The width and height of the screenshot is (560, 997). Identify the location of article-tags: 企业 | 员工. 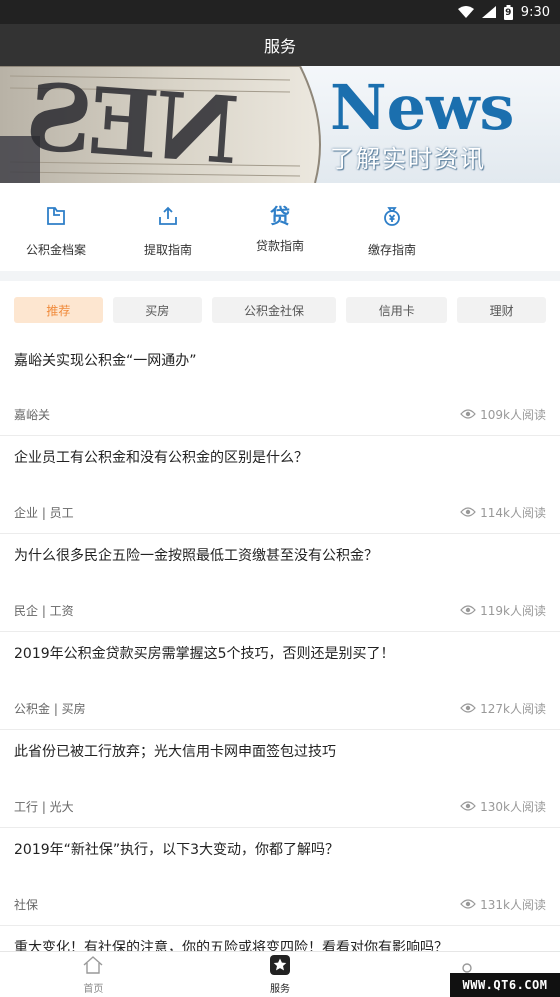
(44, 513).